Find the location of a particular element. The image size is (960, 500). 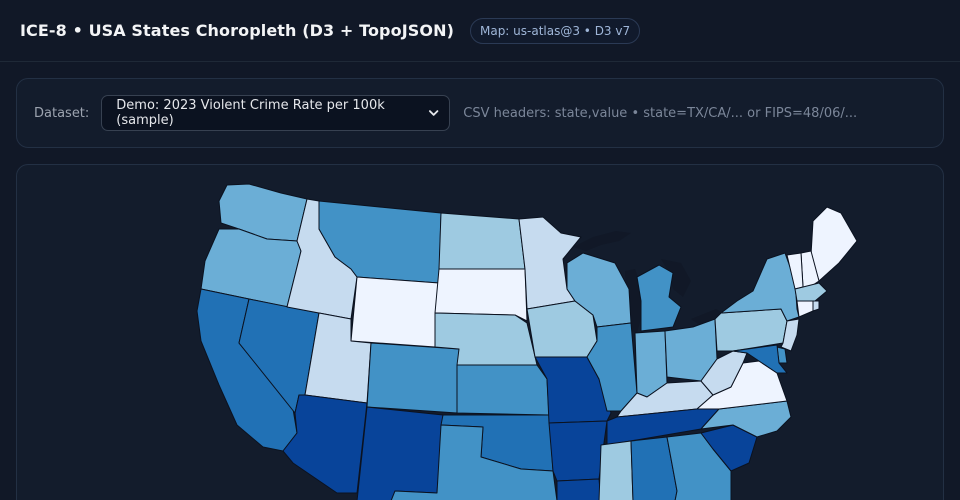

state-NY is located at coordinates (760, 287).